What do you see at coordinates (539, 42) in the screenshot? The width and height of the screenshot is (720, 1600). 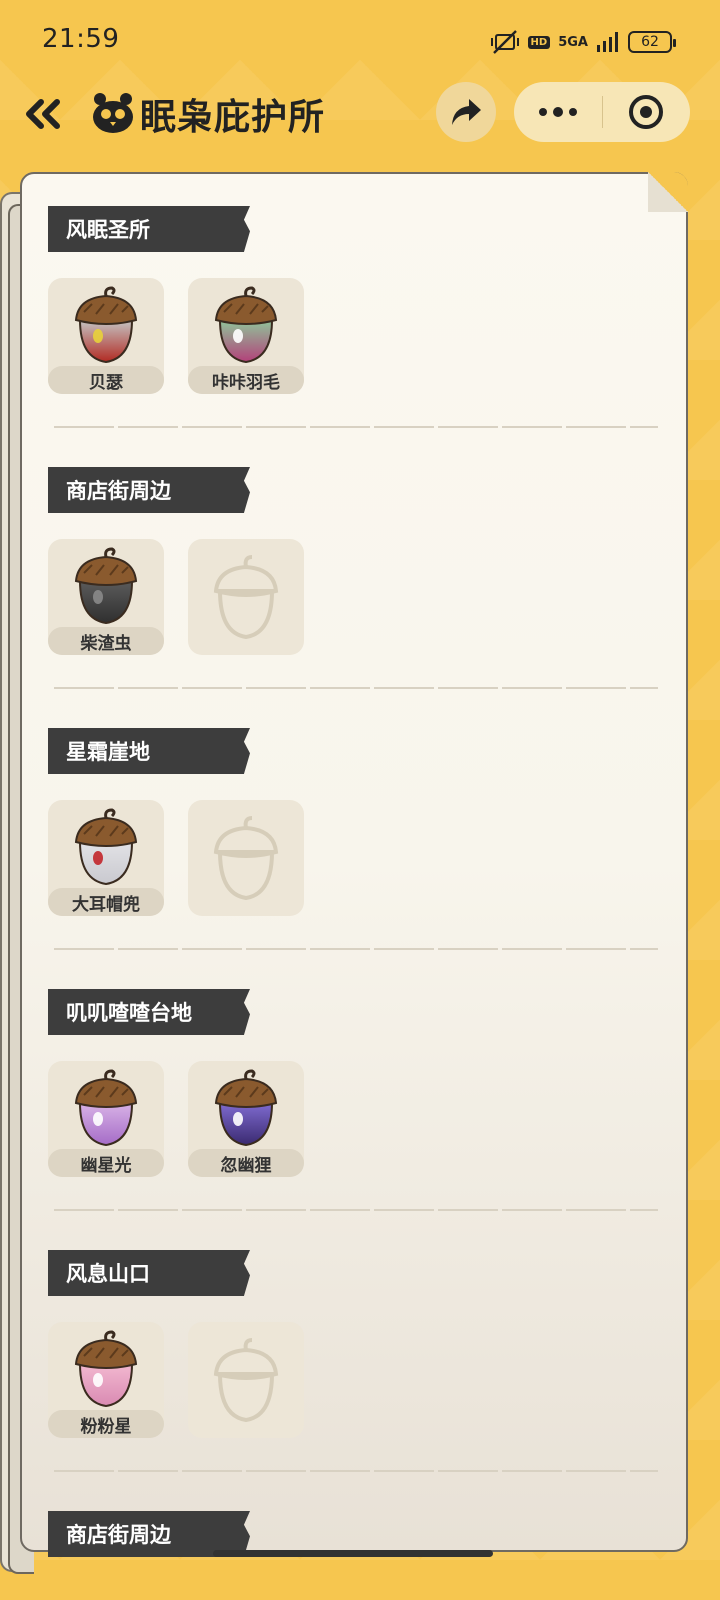 I see `hd-badge: HD` at bounding box center [539, 42].